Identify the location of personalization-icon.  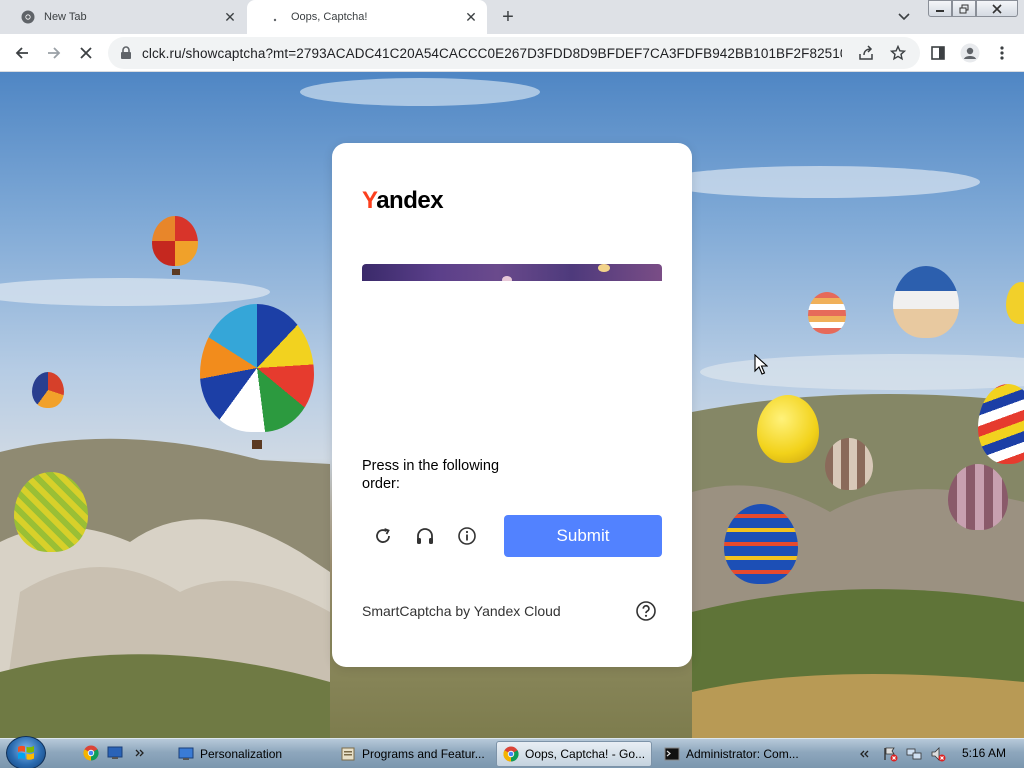
(186, 754).